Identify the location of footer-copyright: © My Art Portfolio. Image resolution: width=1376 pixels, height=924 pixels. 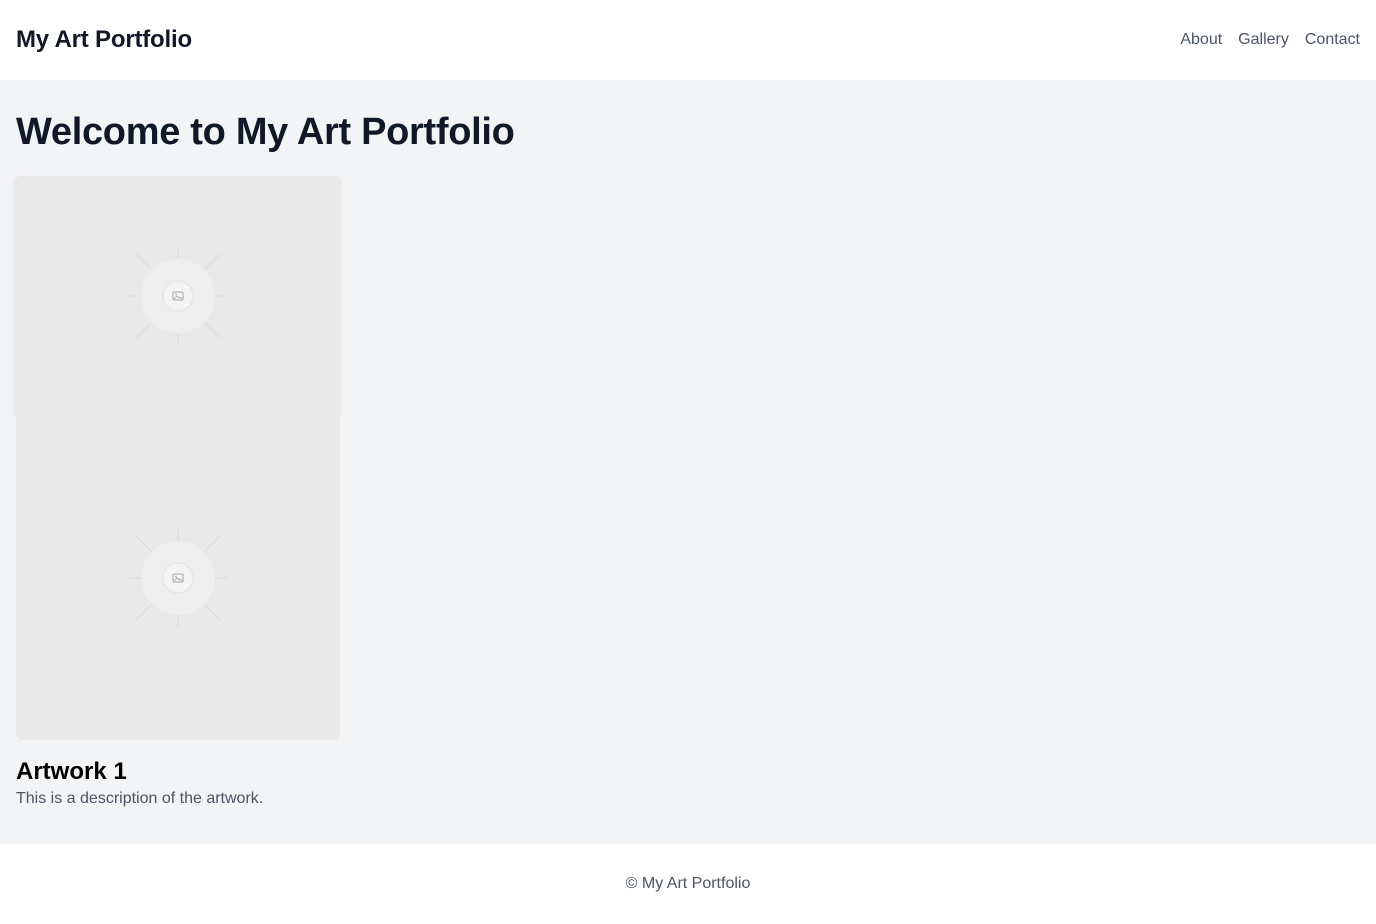
(688, 883).